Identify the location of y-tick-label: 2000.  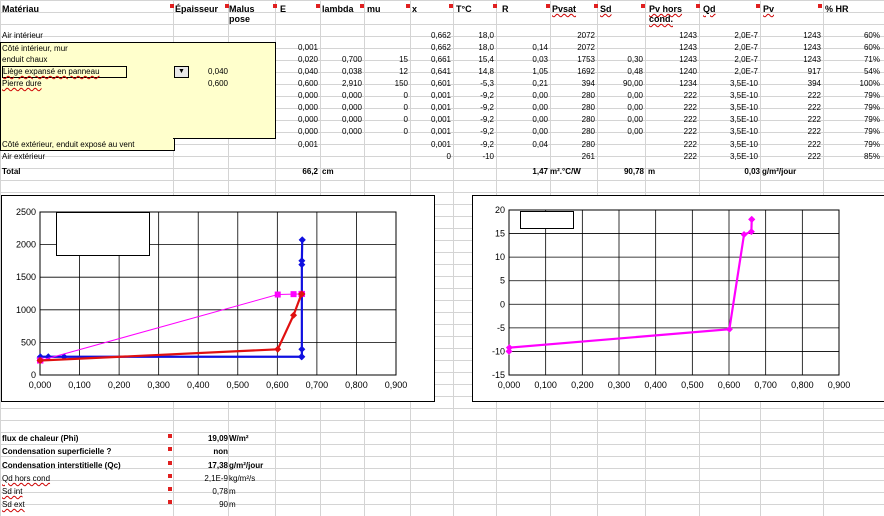
(26, 245).